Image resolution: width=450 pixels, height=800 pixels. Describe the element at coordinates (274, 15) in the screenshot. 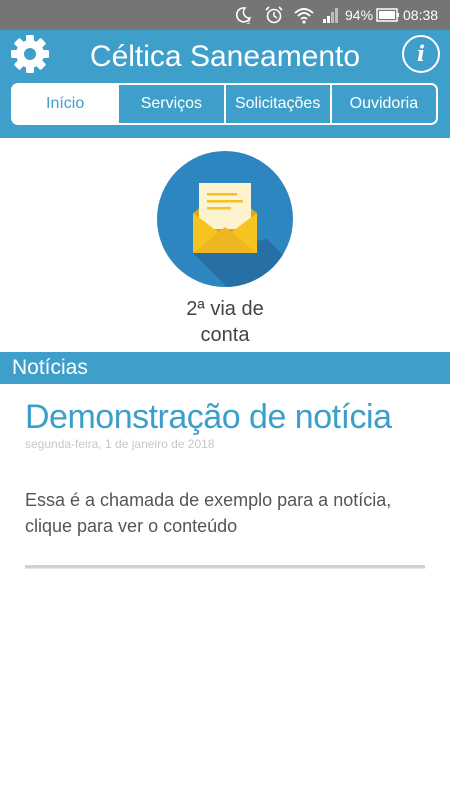

I see `alarm-icon` at that location.